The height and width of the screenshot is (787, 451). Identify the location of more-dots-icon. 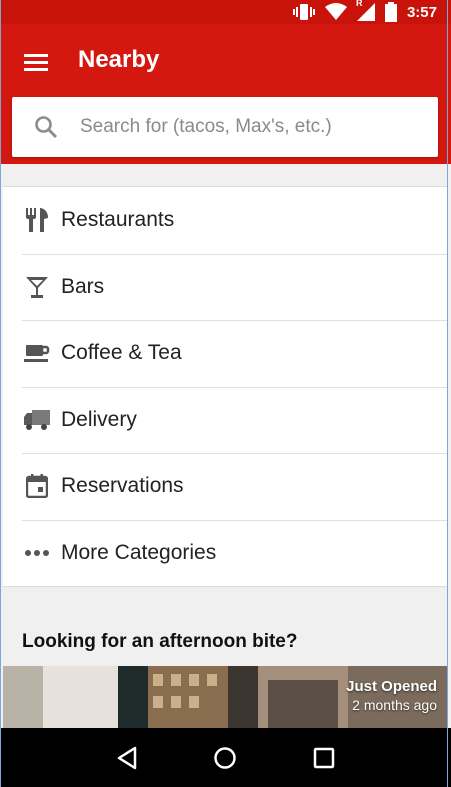
(37, 553).